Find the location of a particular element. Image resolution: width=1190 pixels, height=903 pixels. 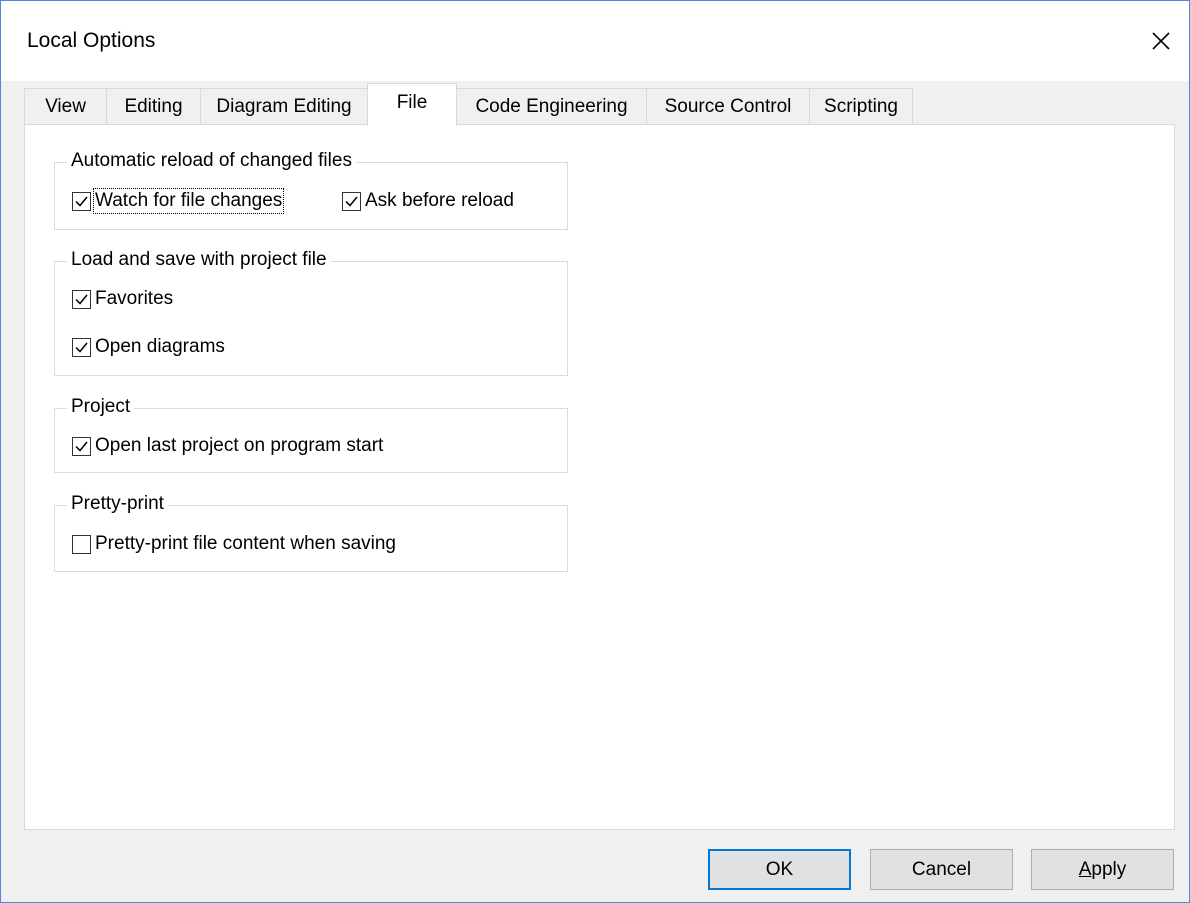

checkbox-label: Pretty-print file content when saving is located at coordinates (245, 543).